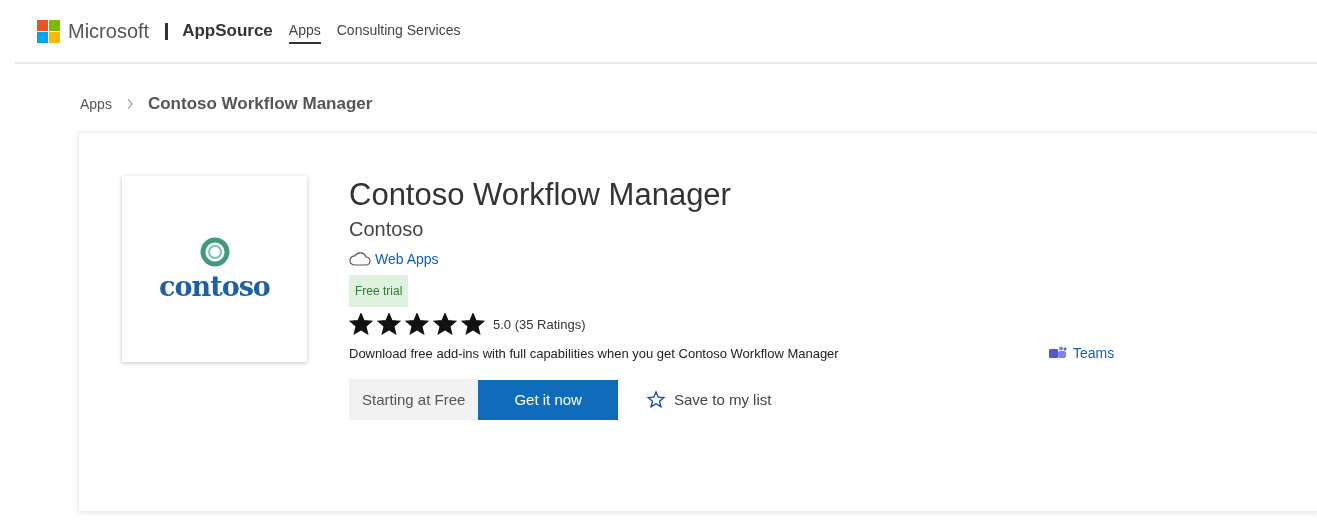 The height and width of the screenshot is (525, 1317). Describe the element at coordinates (1094, 353) in the screenshot. I see `teams-link: Teams` at that location.